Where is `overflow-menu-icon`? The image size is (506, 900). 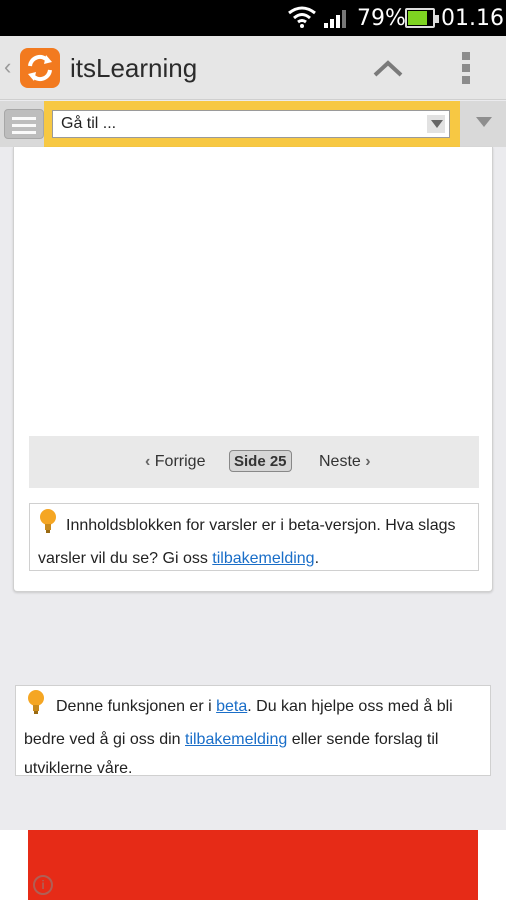
overflow-menu-icon is located at coordinates (466, 70).